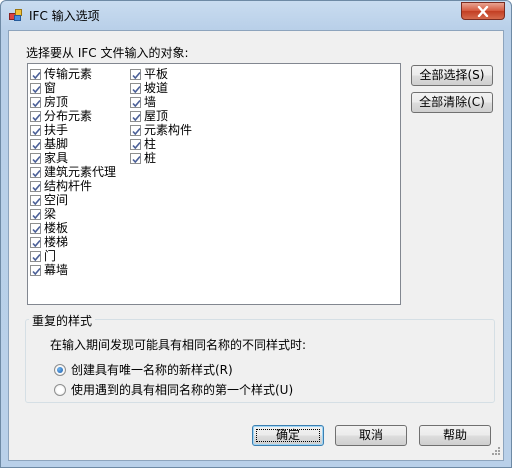  Describe the element at coordinates (73, 214) in the screenshot. I see `checklist-item: 梁` at that location.